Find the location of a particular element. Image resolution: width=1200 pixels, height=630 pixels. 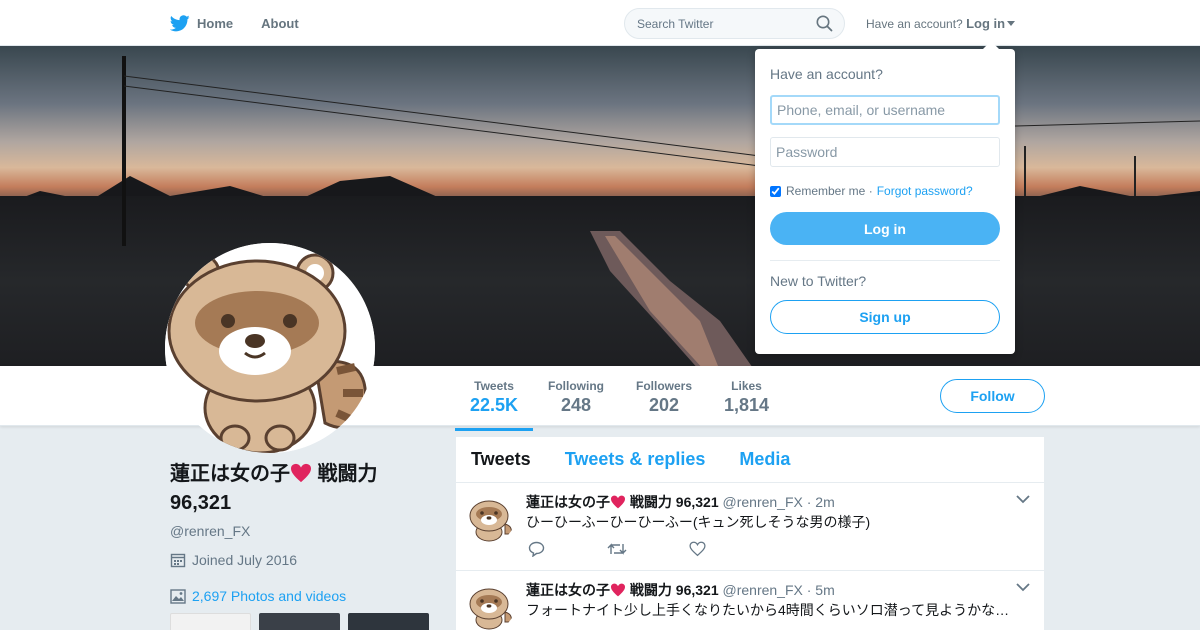

twitter-bird-icon is located at coordinates (180, 22).